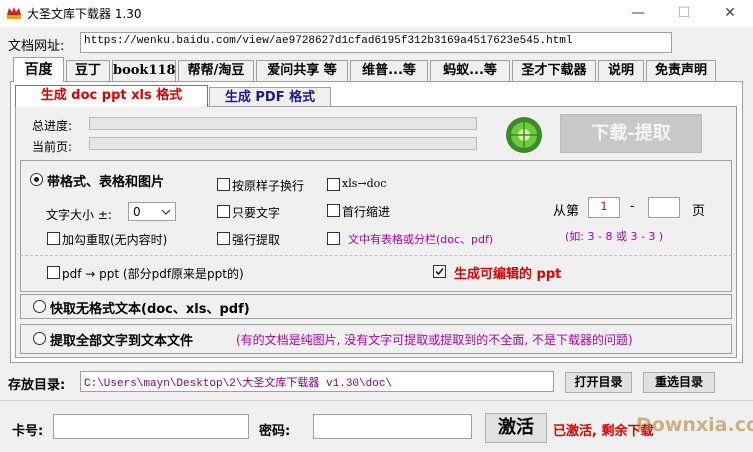 This screenshot has width=753, height=452. I want to click on quick-text-radio, so click(39, 306).